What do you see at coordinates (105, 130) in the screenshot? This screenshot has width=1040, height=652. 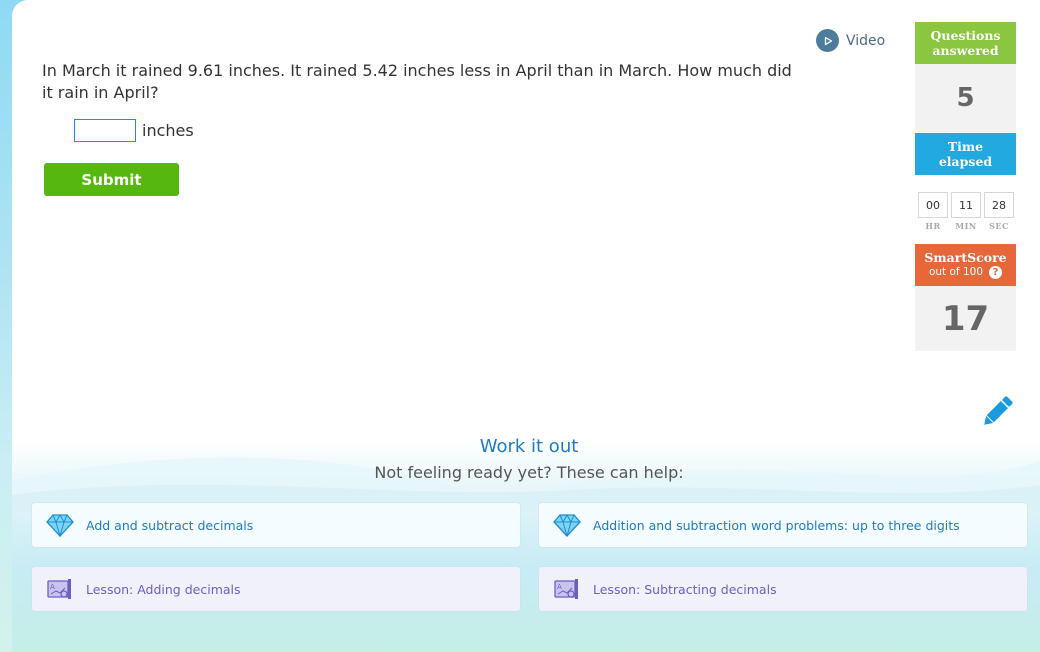 I see `answer-input` at bounding box center [105, 130].